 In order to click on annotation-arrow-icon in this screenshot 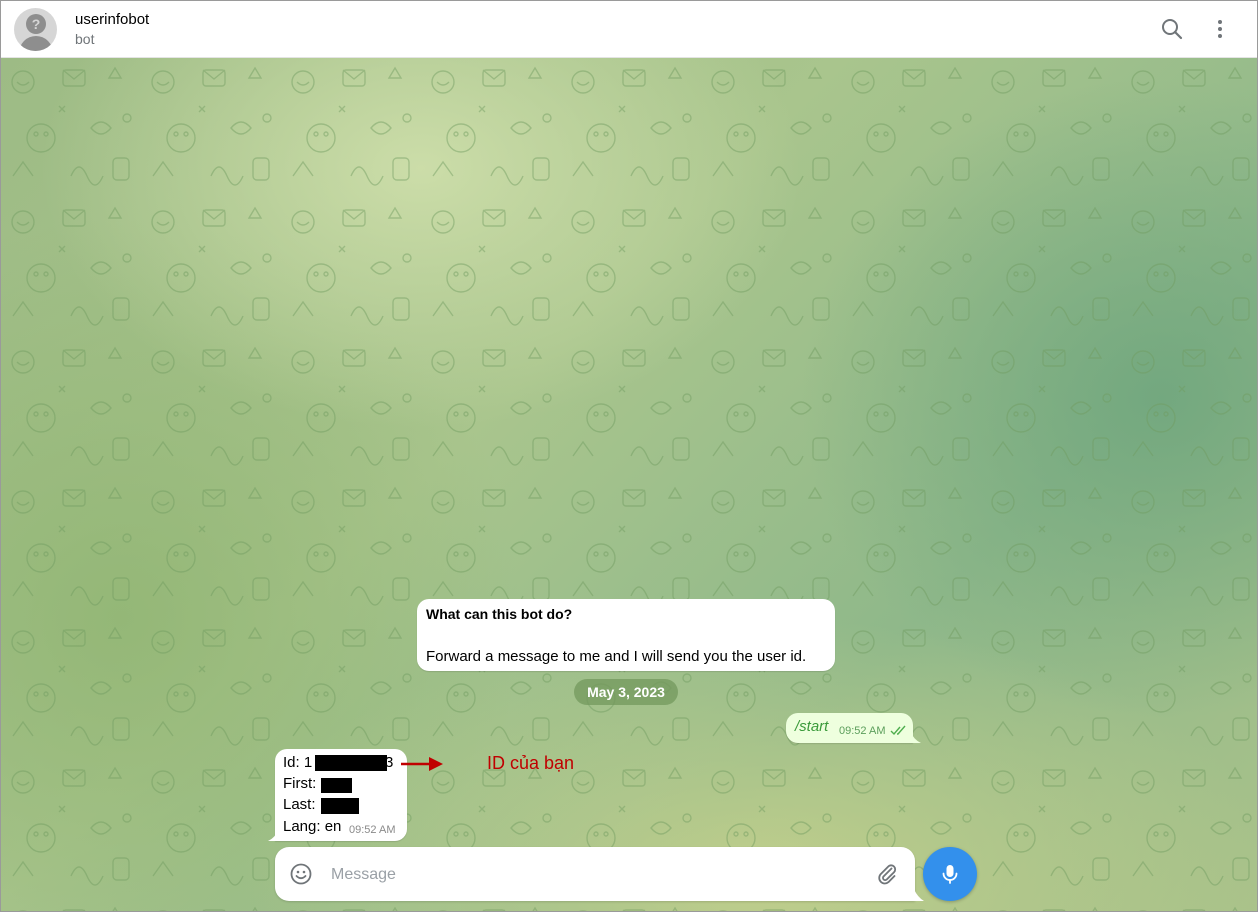, I will do `click(422, 764)`.